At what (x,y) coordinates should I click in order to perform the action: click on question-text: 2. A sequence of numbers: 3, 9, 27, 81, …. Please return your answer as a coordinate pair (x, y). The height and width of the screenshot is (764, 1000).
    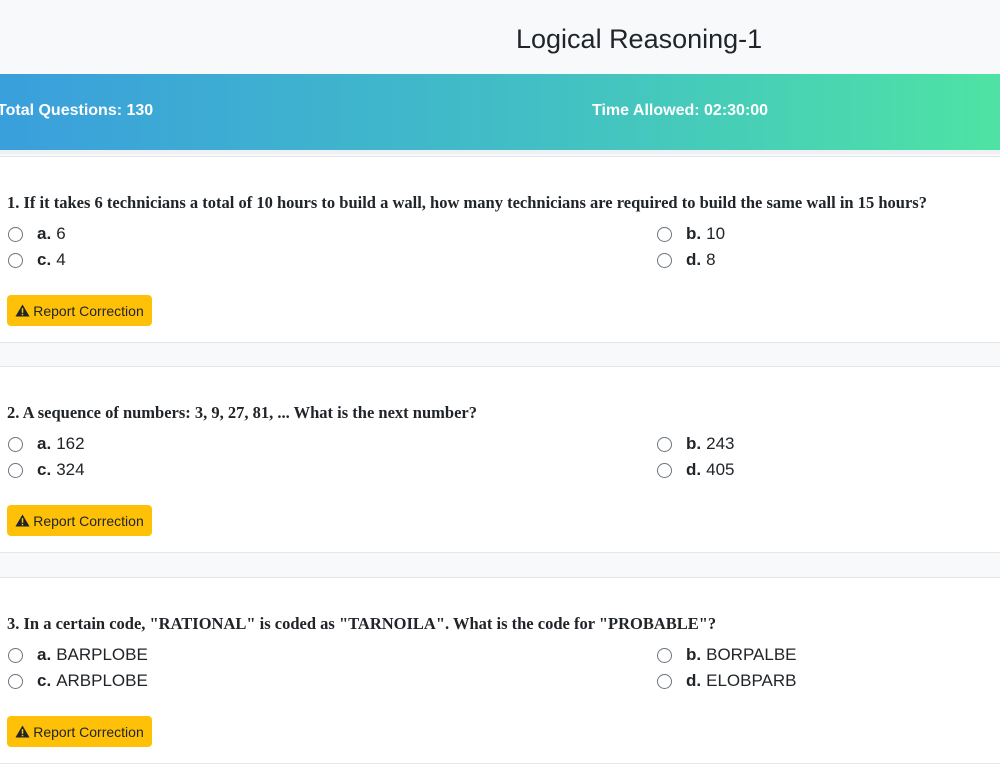
    Looking at the image, I should click on (242, 412).